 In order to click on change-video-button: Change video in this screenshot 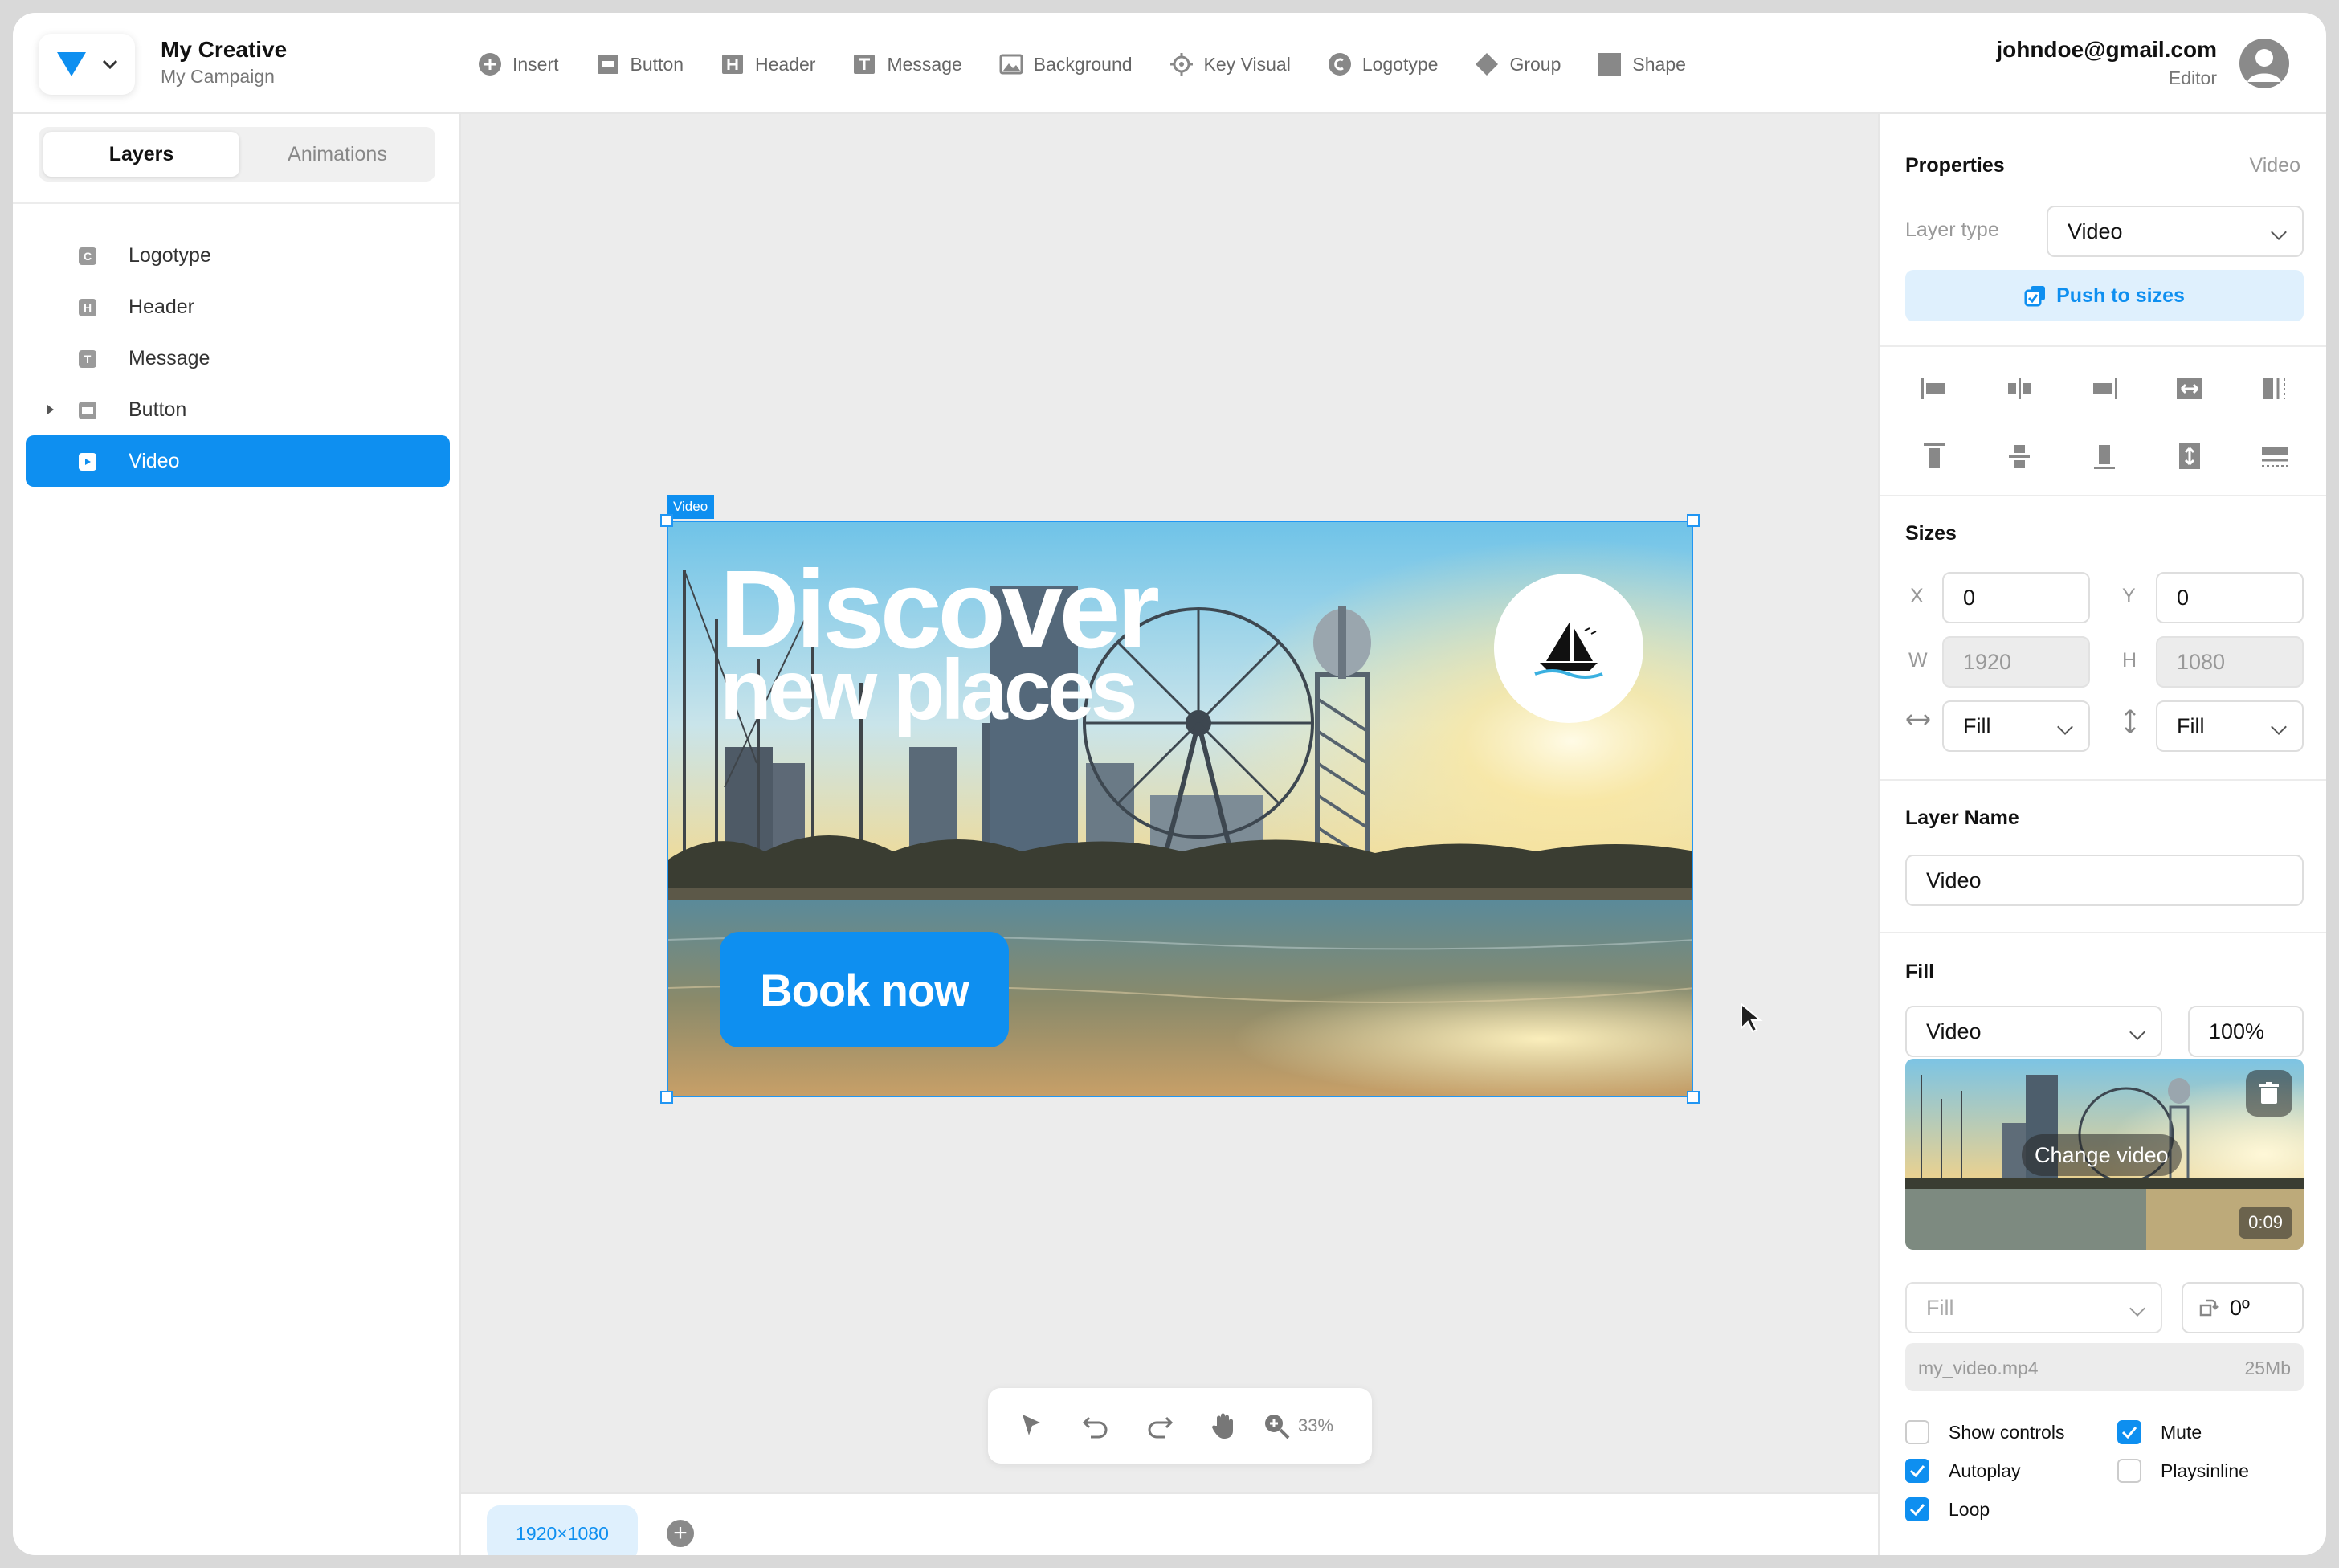, I will do `click(2102, 1155)`.